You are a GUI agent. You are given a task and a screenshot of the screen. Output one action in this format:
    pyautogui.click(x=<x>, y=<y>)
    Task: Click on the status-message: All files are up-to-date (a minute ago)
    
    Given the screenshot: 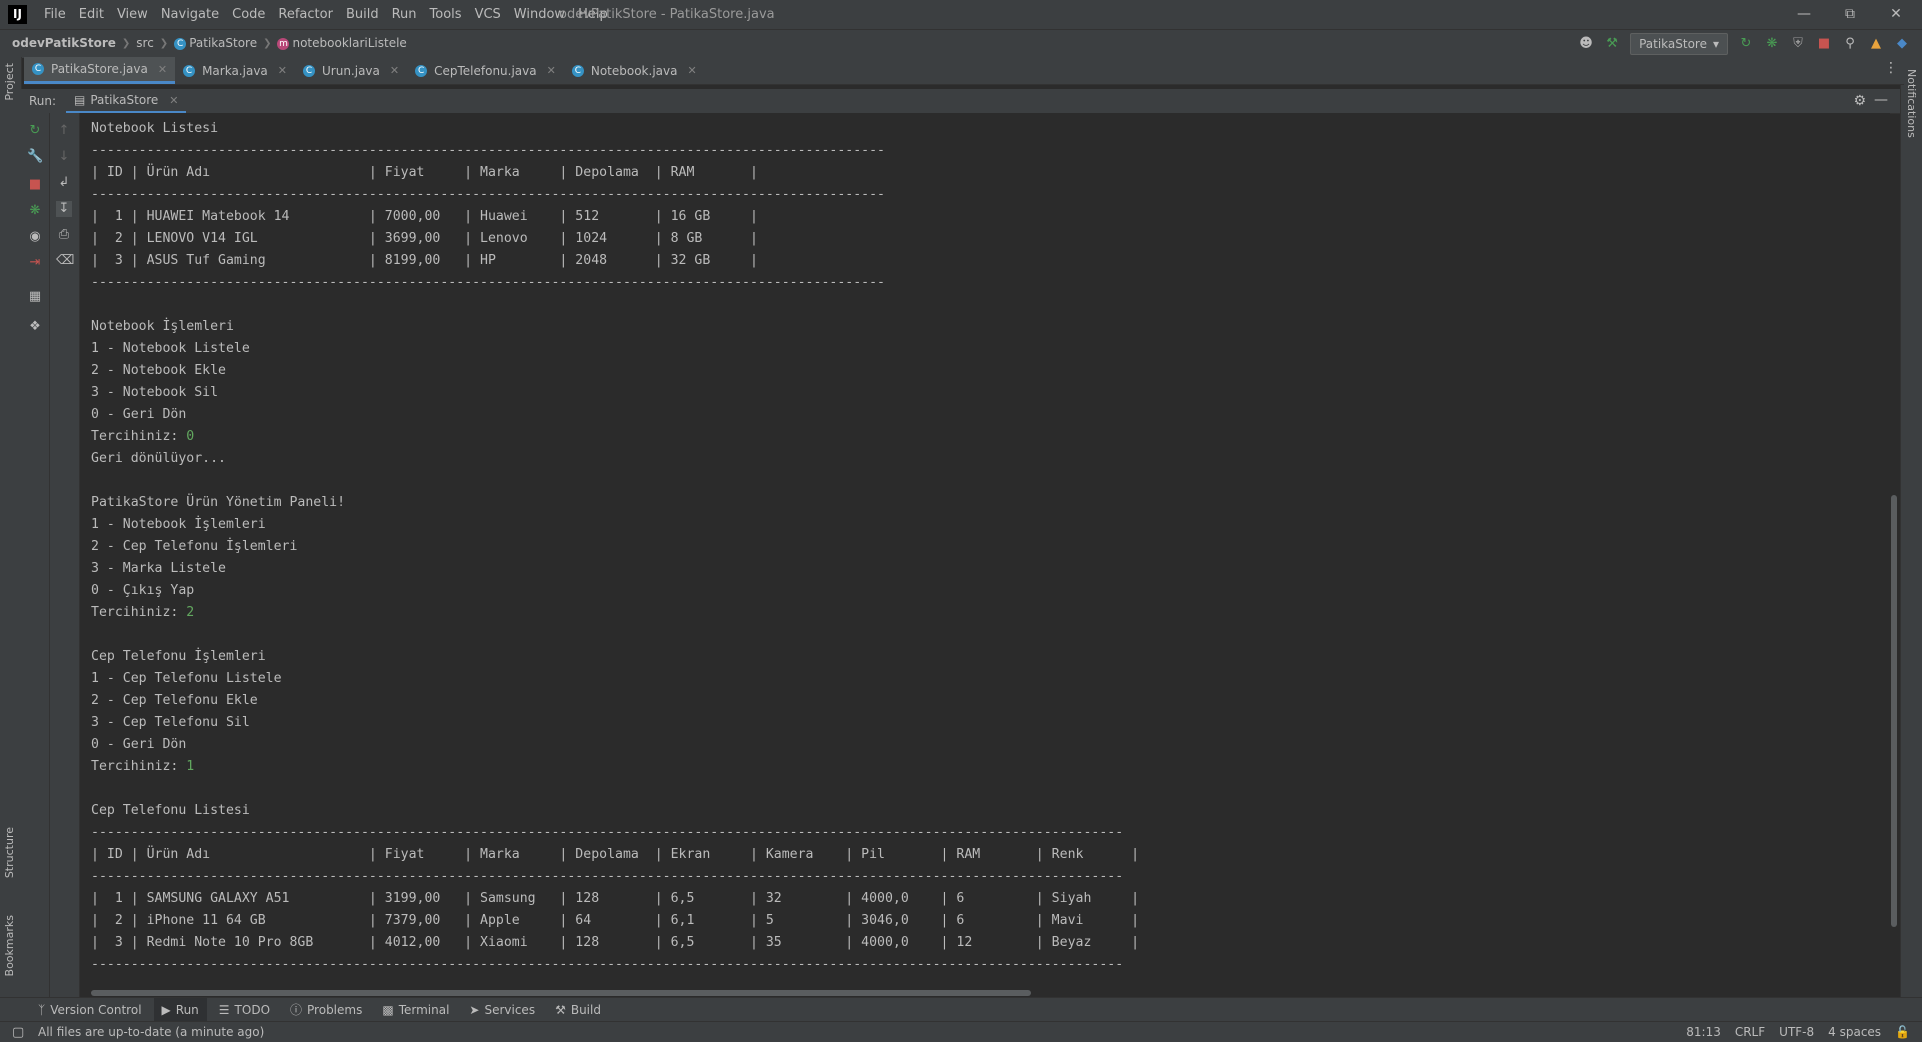 What is the action you would take?
    pyautogui.click(x=151, y=1032)
    